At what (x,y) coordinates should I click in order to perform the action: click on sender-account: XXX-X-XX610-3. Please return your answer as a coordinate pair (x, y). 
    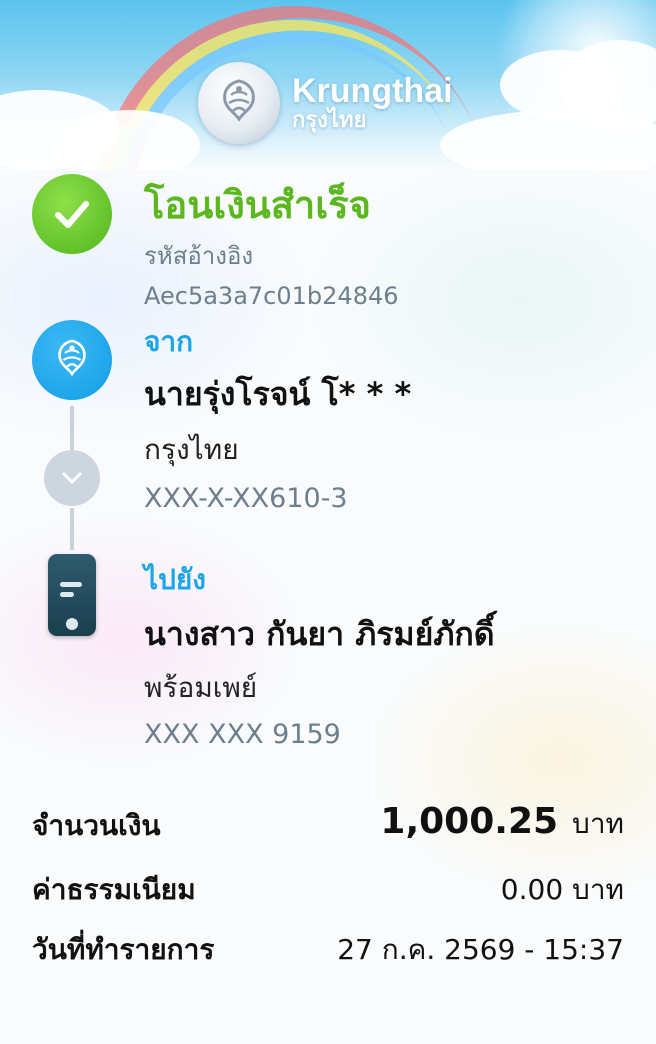
    Looking at the image, I should click on (246, 498).